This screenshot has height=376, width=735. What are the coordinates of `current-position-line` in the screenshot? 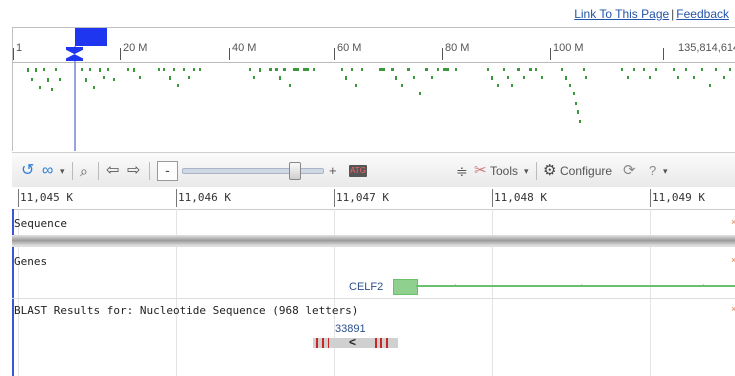 It's located at (75, 98).